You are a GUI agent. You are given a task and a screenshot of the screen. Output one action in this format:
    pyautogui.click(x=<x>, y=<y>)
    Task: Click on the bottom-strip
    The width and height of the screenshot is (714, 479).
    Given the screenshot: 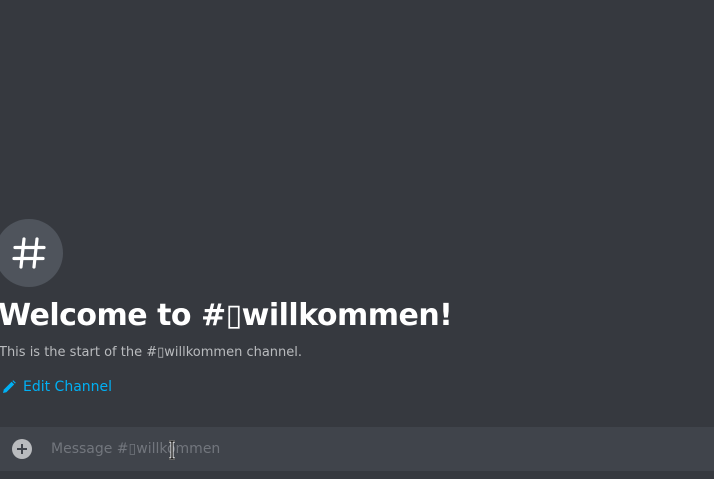 What is the action you would take?
    pyautogui.click(x=357, y=475)
    